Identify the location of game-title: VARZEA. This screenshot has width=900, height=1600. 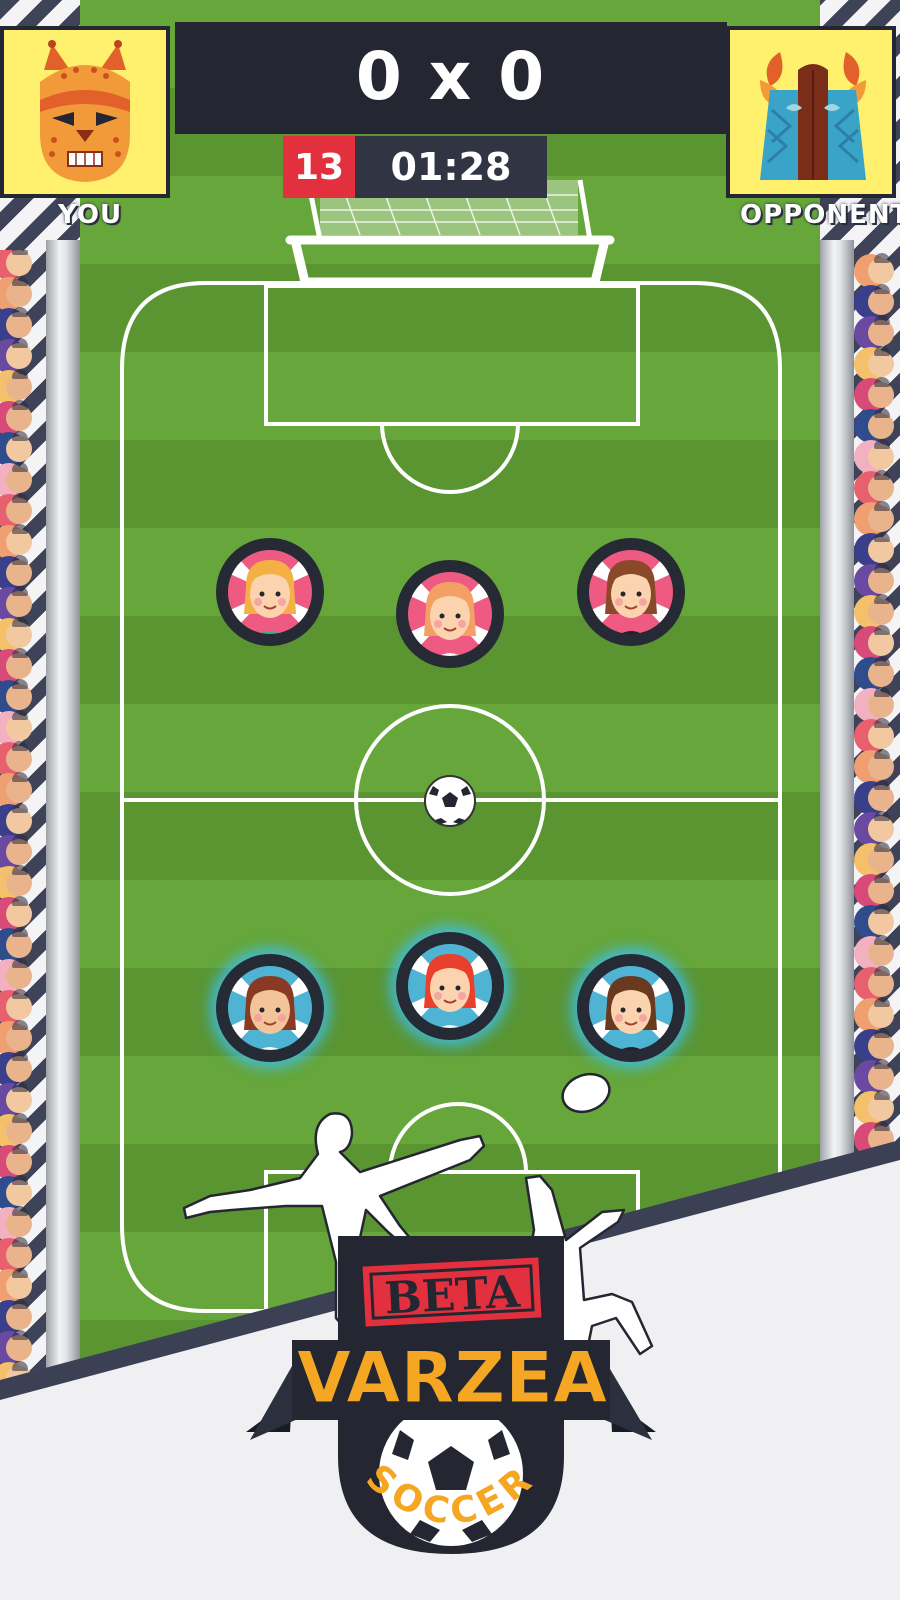
(452, 1378).